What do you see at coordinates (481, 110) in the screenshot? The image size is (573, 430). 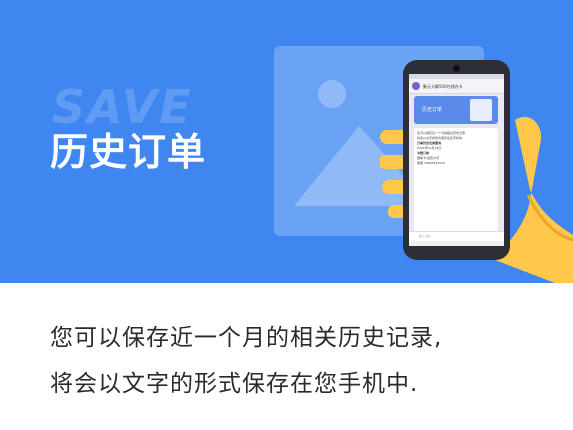 I see `card-thumbnail` at bounding box center [481, 110].